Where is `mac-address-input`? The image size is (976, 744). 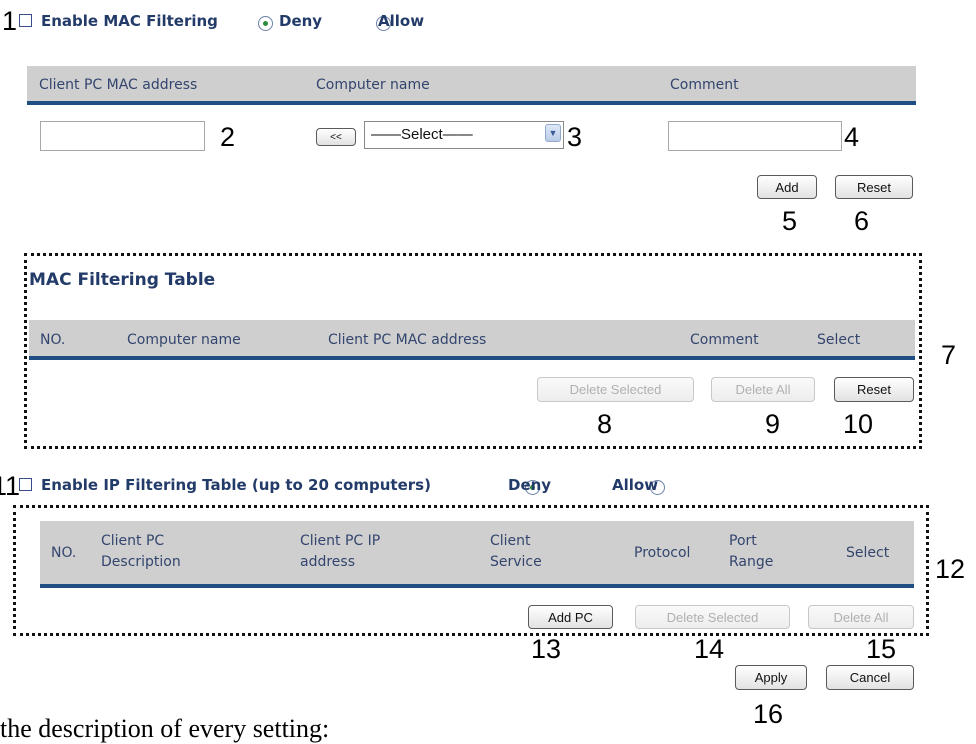
mac-address-input is located at coordinates (122, 136).